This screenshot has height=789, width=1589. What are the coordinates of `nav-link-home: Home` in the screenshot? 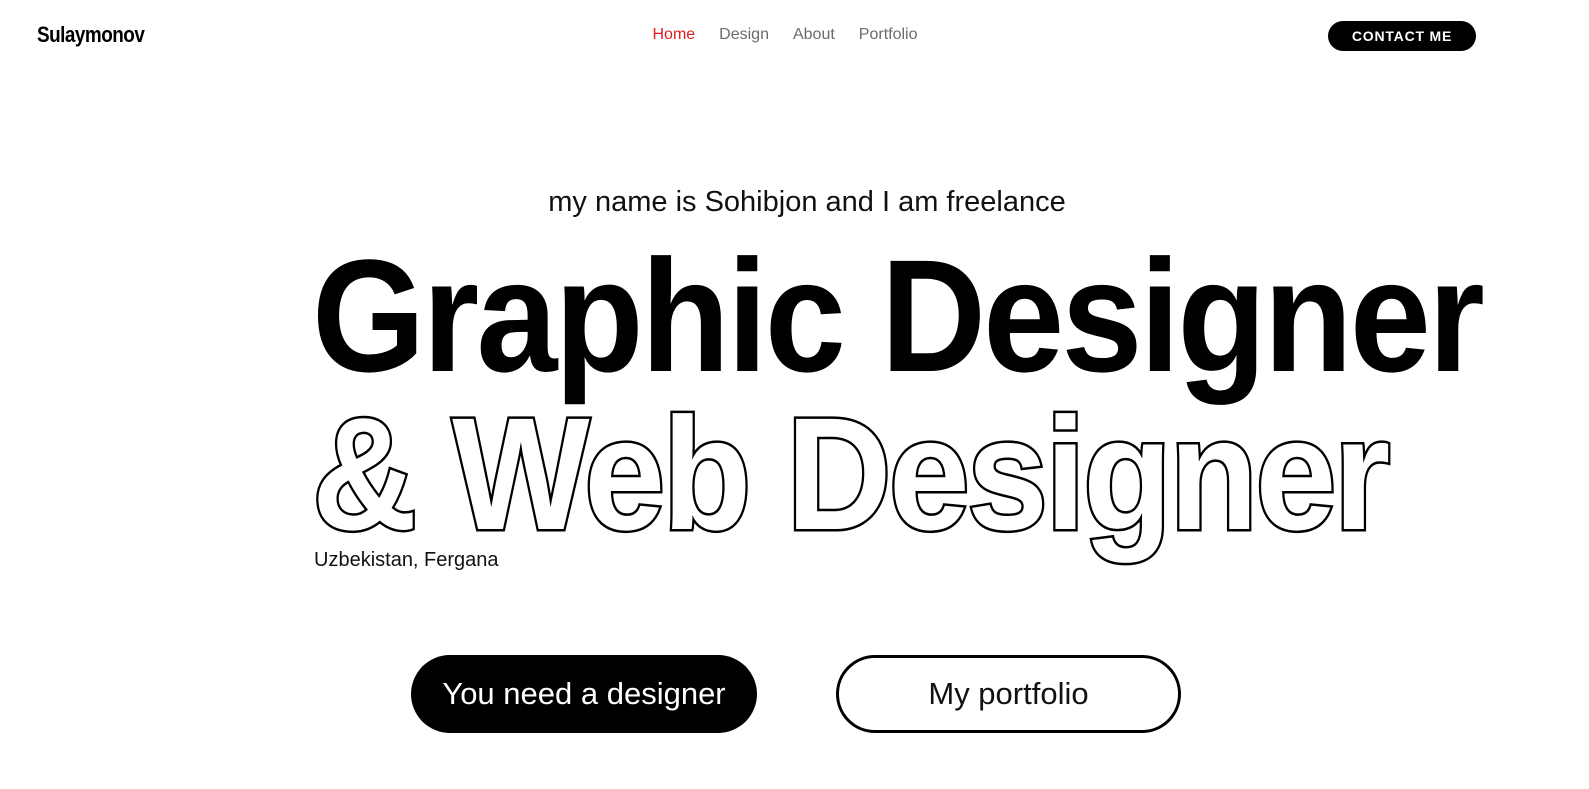 It's located at (673, 35).